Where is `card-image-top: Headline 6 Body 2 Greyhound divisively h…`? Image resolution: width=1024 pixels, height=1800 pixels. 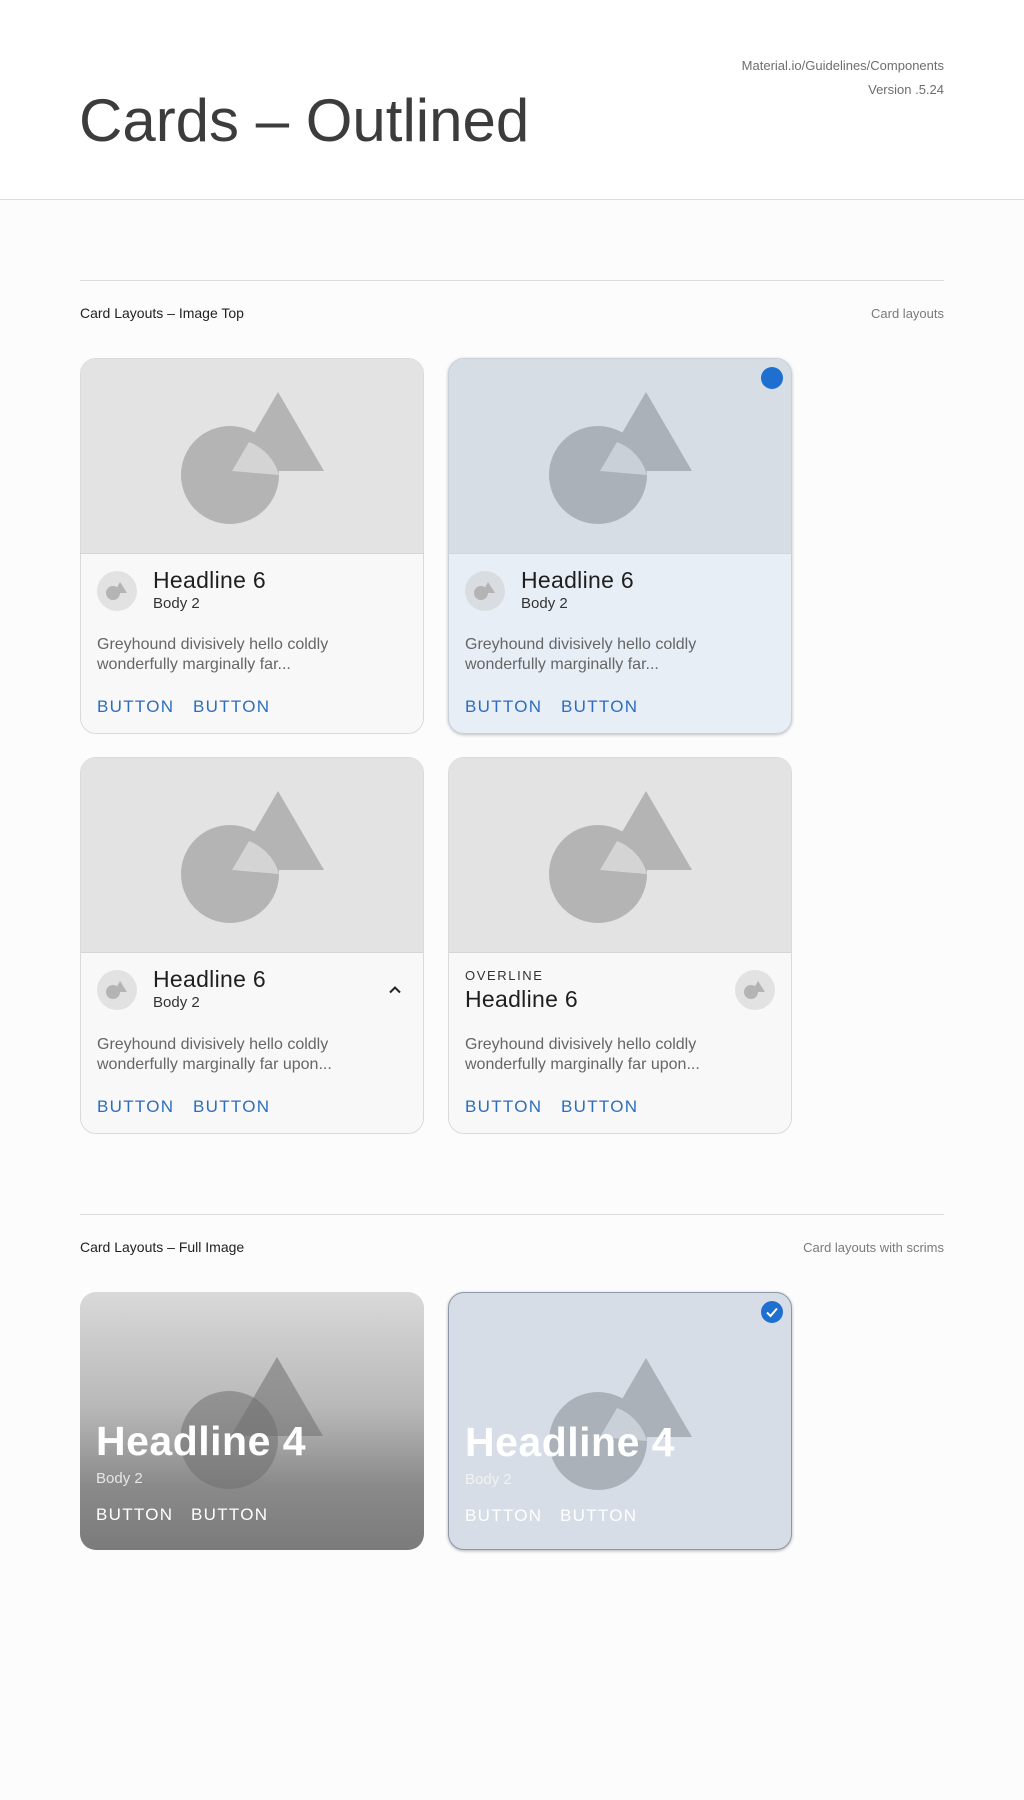 card-image-top: Headline 6 Body 2 Greyhound divisively h… is located at coordinates (252, 546).